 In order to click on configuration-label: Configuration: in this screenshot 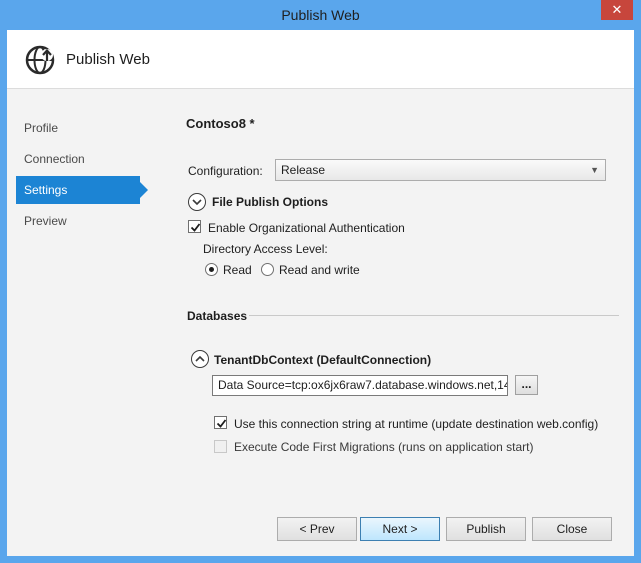, I will do `click(225, 171)`.